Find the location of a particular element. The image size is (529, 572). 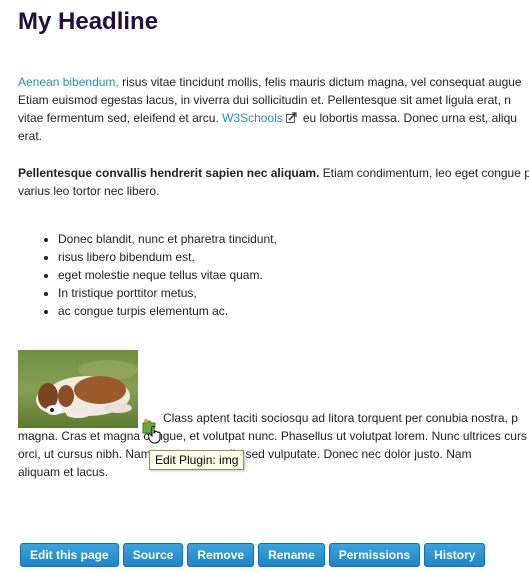

paragraph-2-text: Etiam condimentum, leo eget congue p is located at coordinates (424, 173).